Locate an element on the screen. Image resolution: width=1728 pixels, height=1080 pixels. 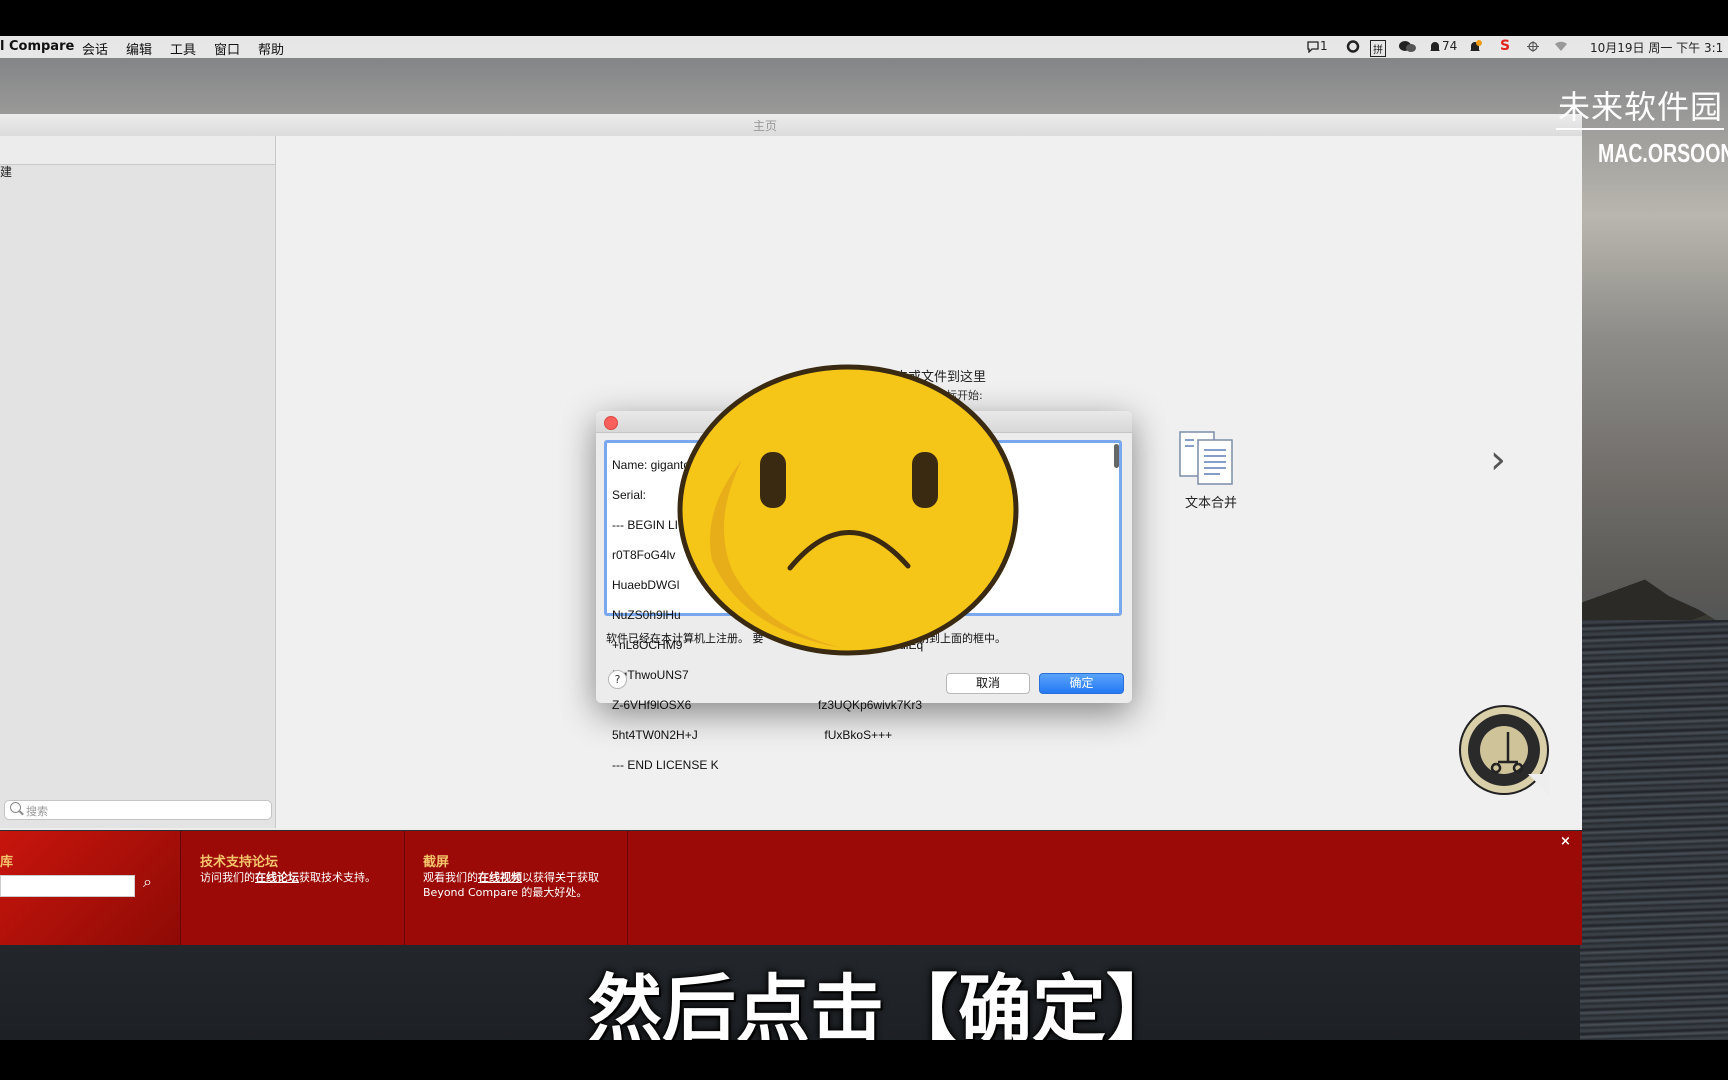
menu-item-session: 会话 is located at coordinates (95, 48).